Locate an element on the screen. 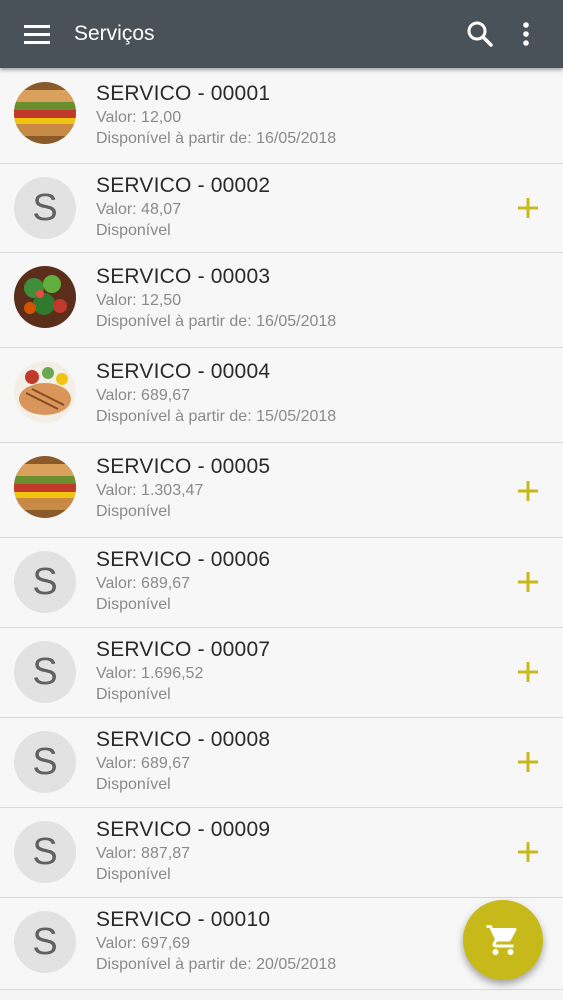 This screenshot has width=563, height=1000. service-name: SERVICO - 00008 is located at coordinates (183, 739).